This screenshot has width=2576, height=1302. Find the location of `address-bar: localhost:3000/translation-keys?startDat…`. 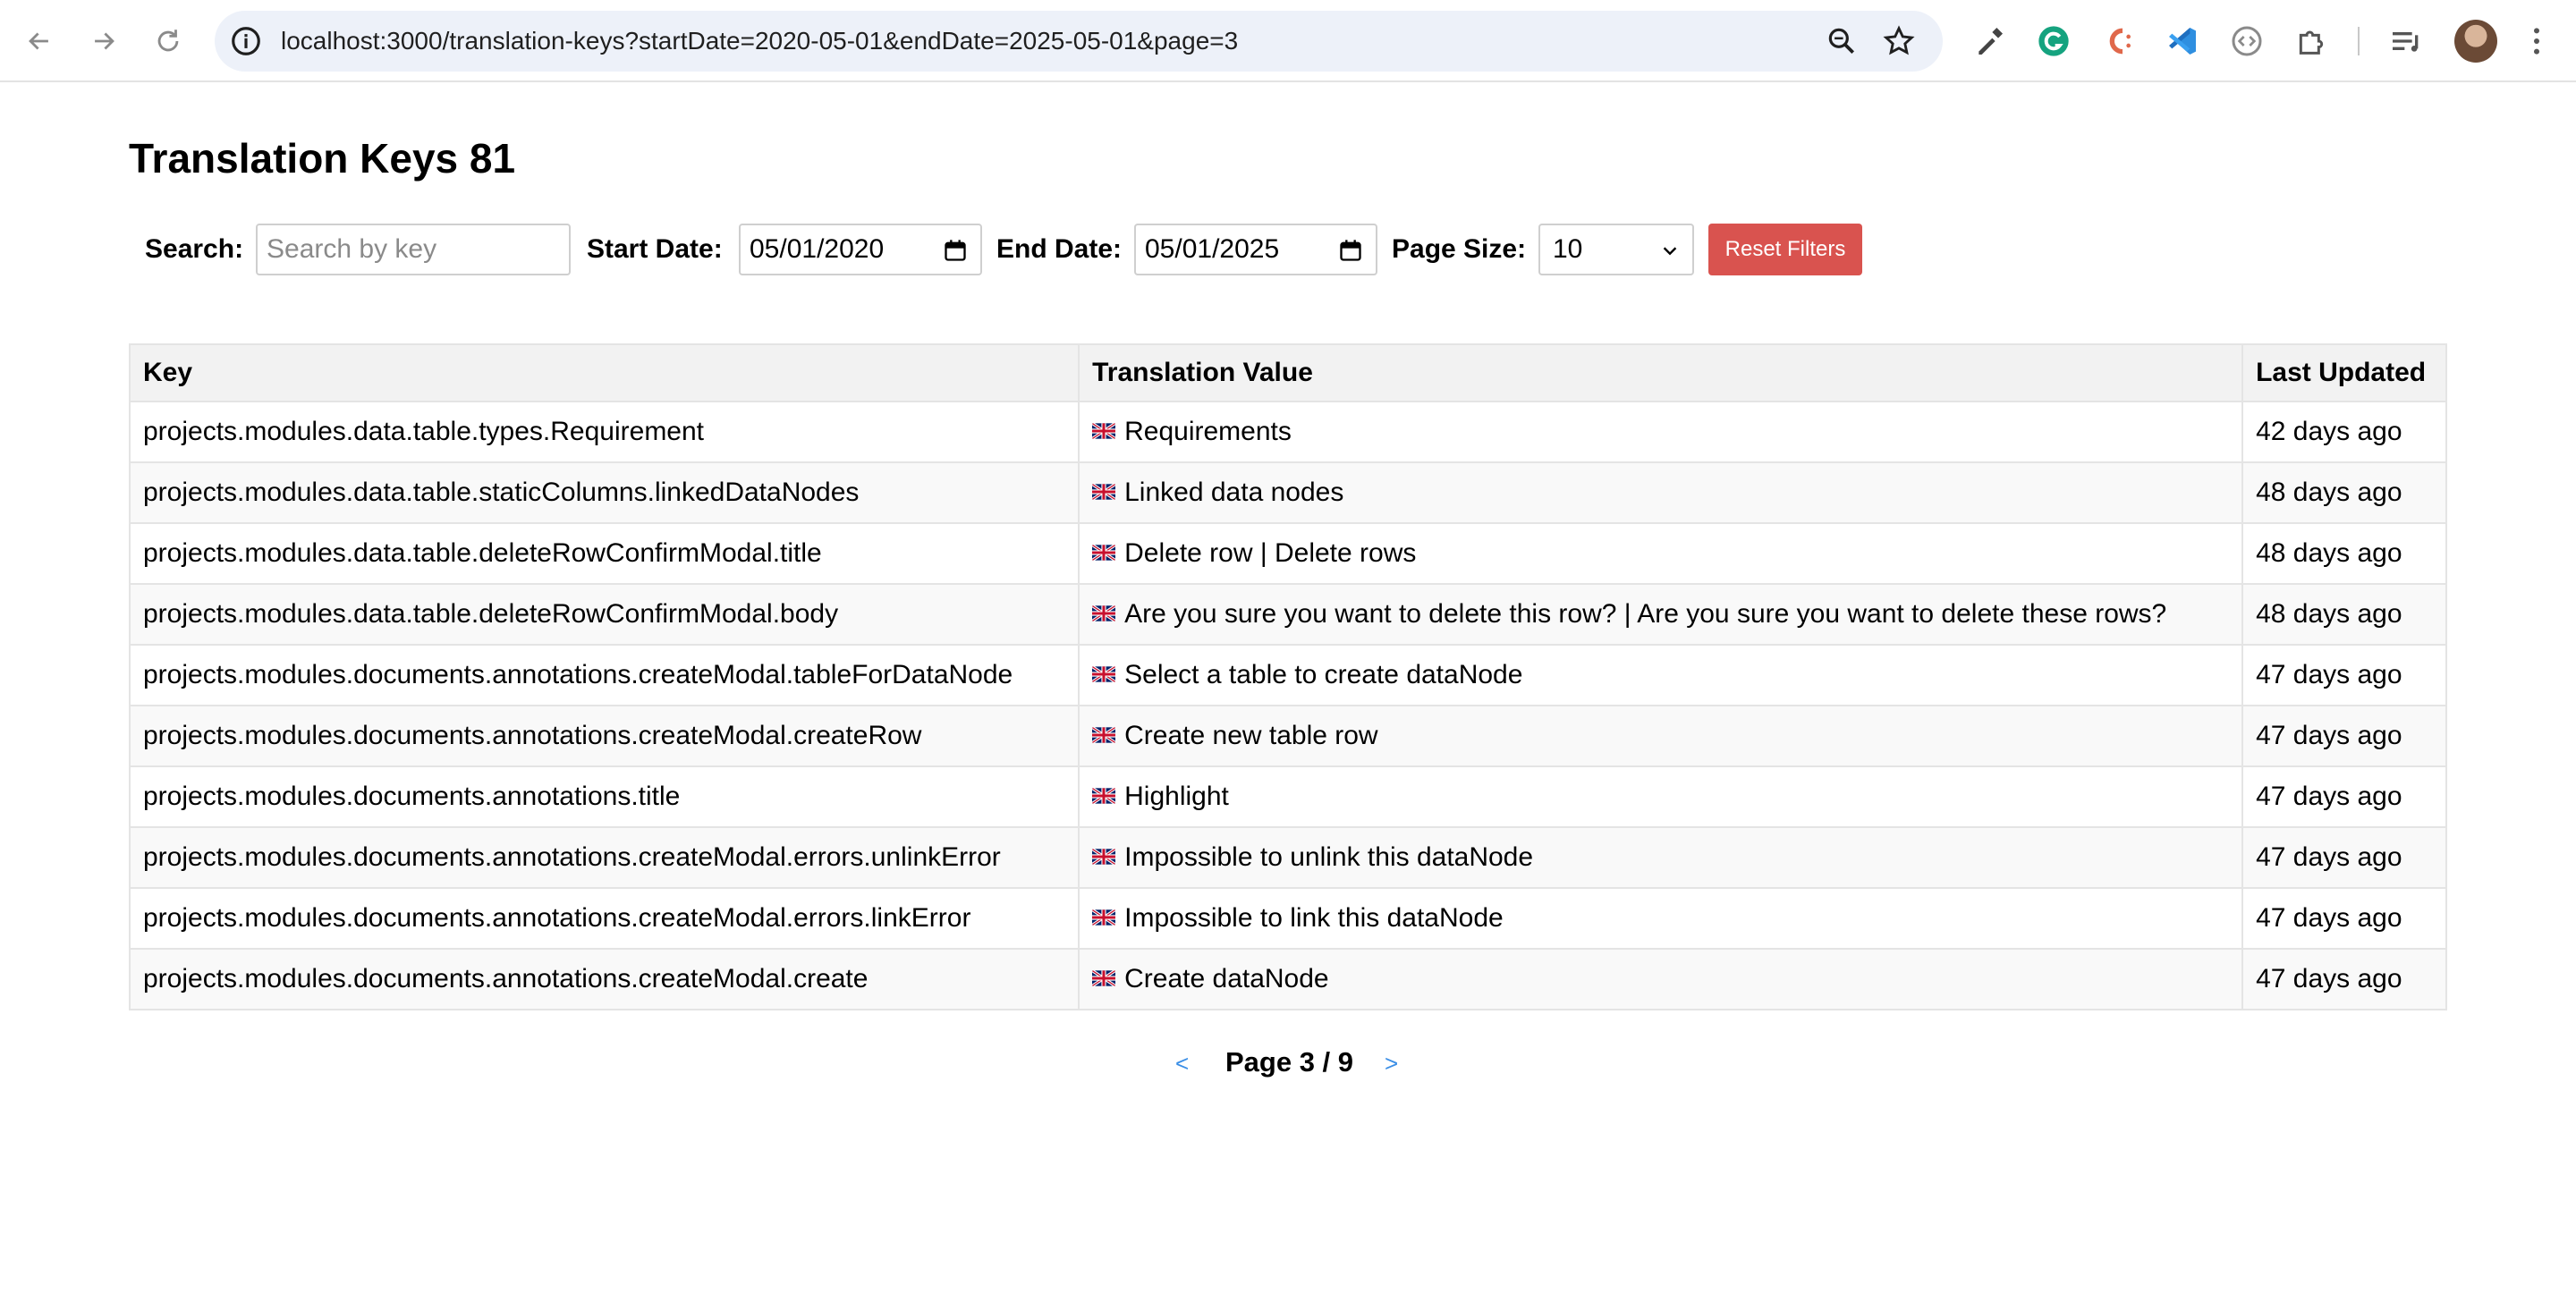

address-bar: localhost:3000/translation-keys?startDat… is located at coordinates (1079, 41).